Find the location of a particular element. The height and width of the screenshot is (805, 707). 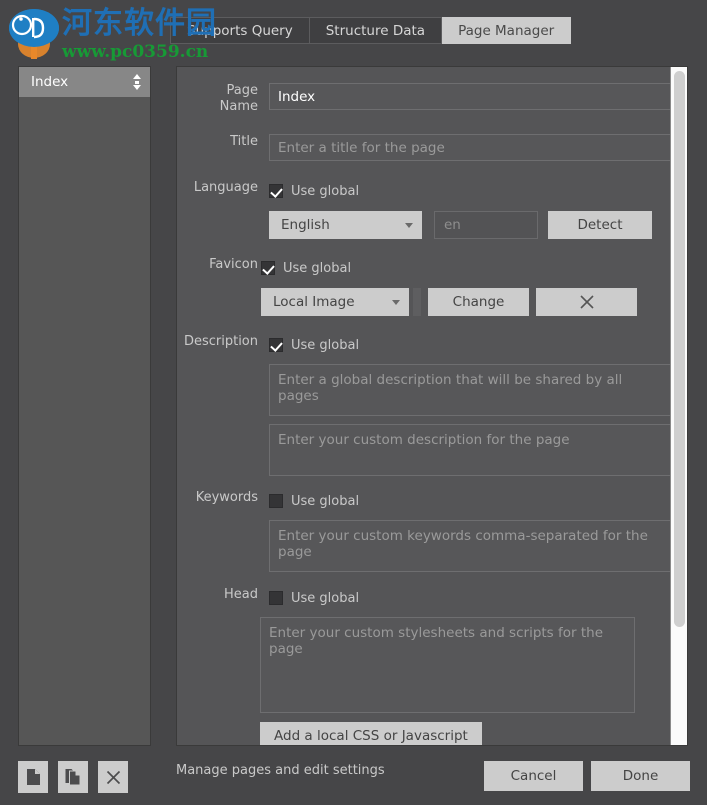

language-label: Language is located at coordinates (225, 187).